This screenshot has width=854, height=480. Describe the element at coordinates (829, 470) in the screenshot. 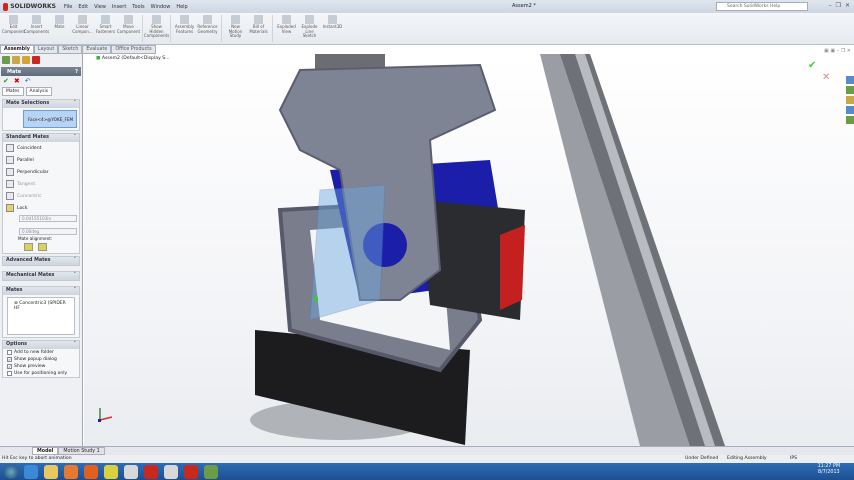

I see `system-clock: 11:27 PM 8/7/2013` at that location.